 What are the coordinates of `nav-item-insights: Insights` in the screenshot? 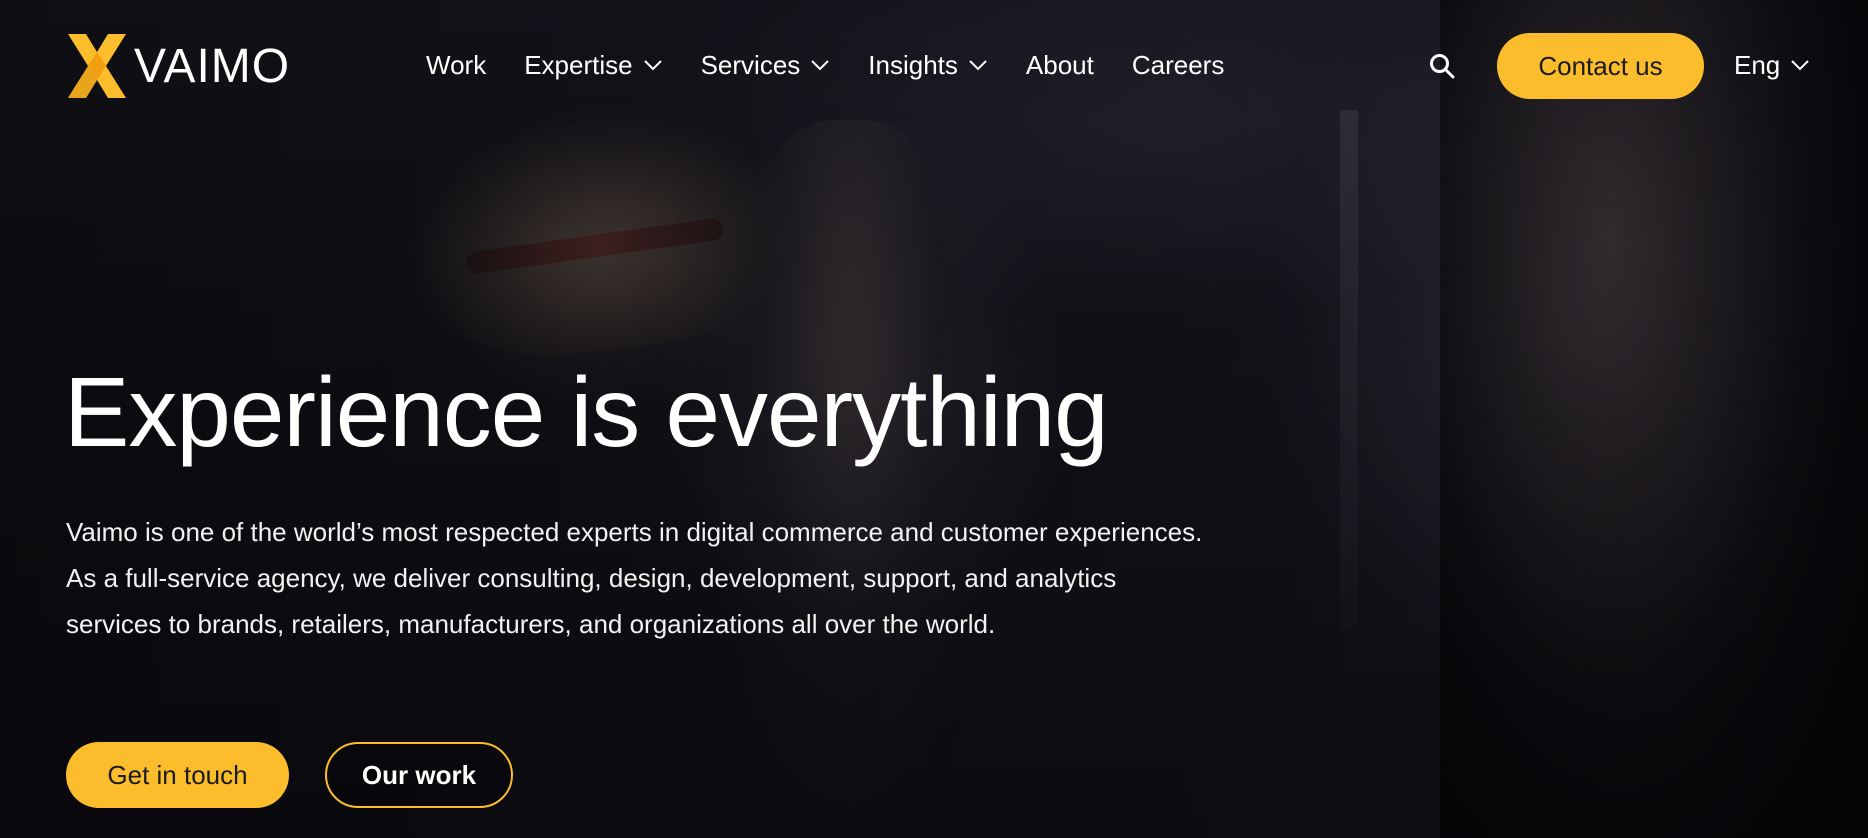 It's located at (928, 65).